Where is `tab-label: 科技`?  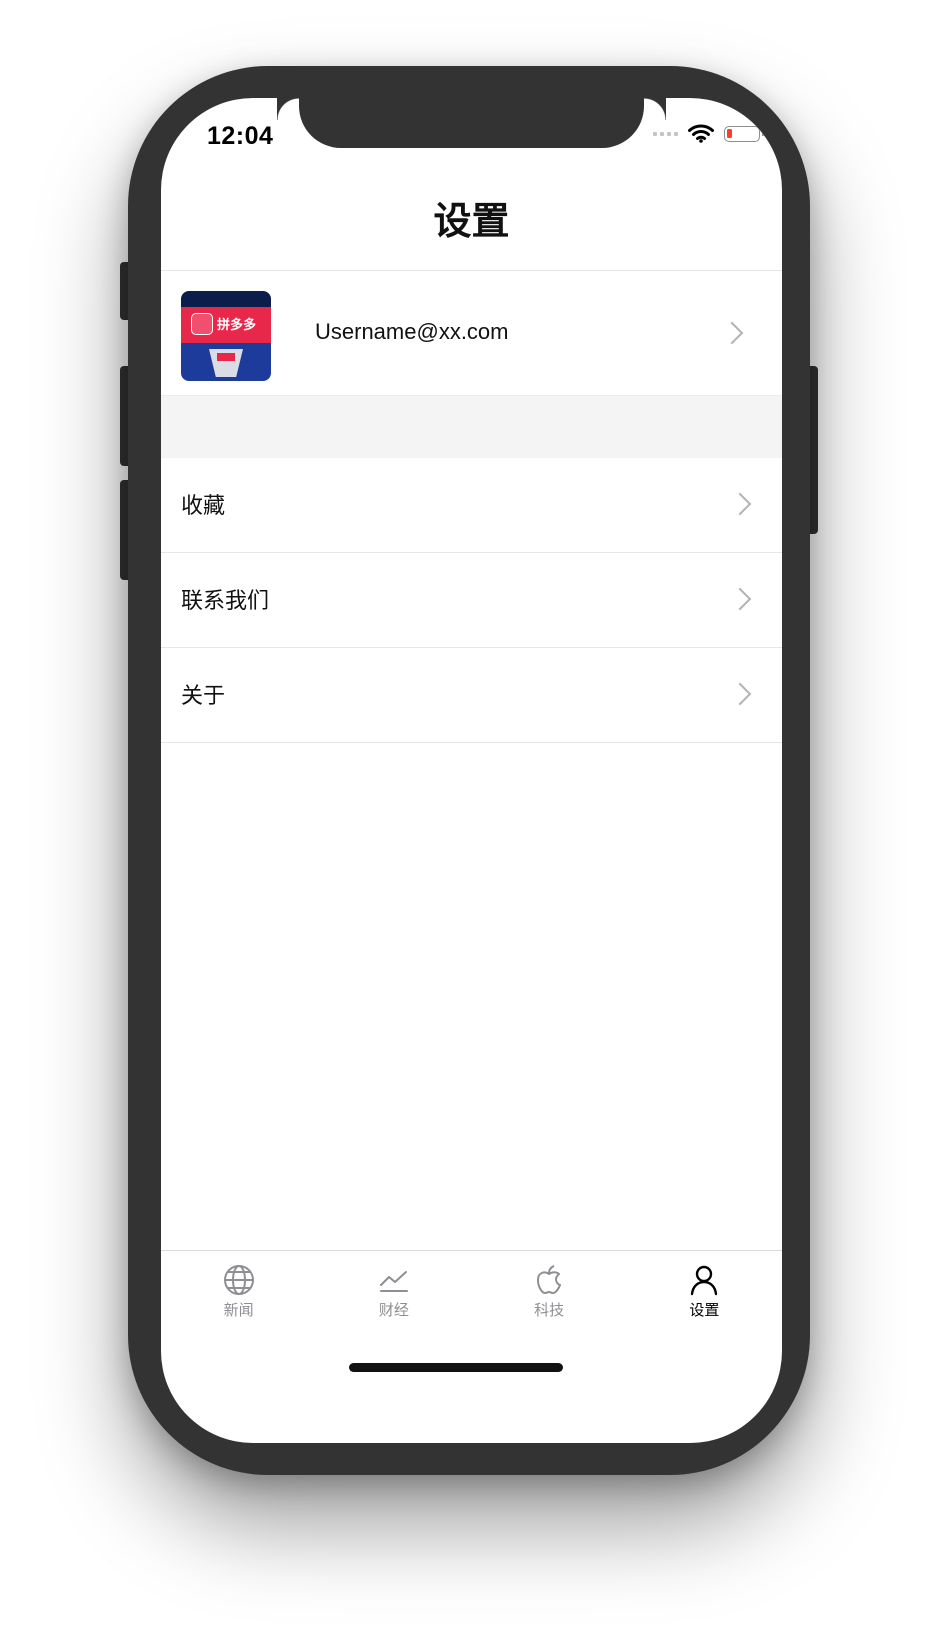
tab-label: 科技 is located at coordinates (549, 1310).